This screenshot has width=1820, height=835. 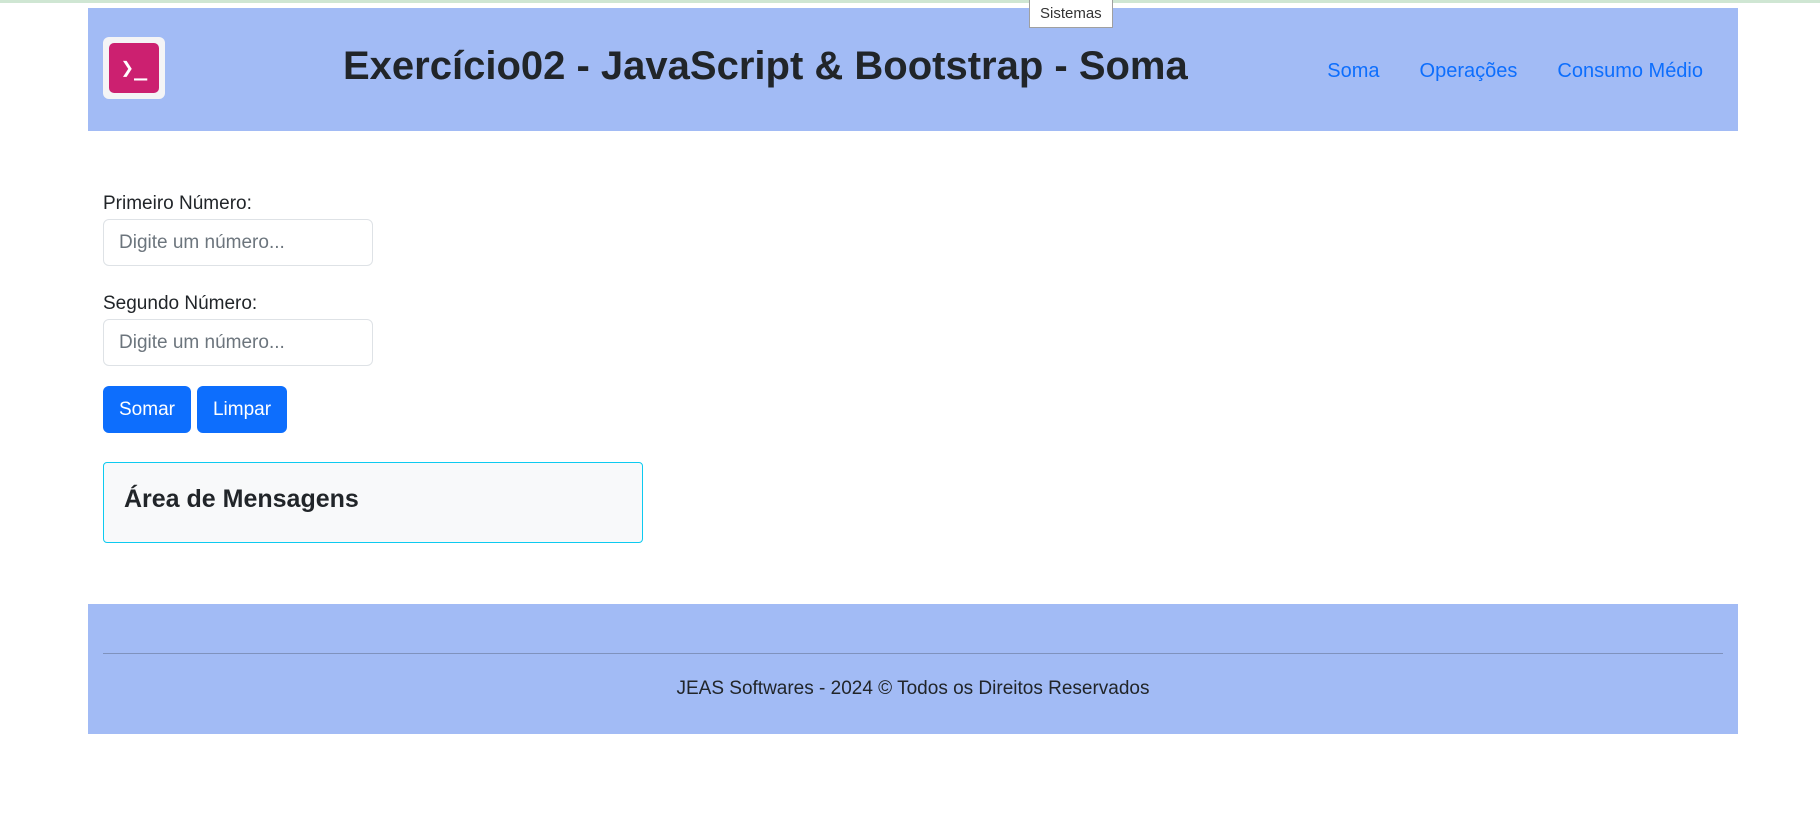 I want to click on messages-area: Área de Mensagens, so click(x=373, y=502).